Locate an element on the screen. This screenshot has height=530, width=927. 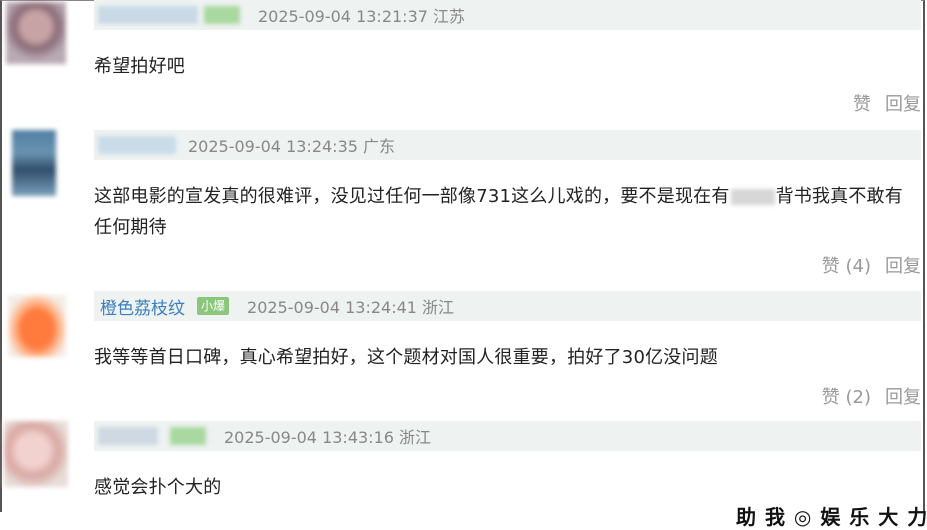
comment-actions: 赞 (2) 回复 is located at coordinates (864, 396).